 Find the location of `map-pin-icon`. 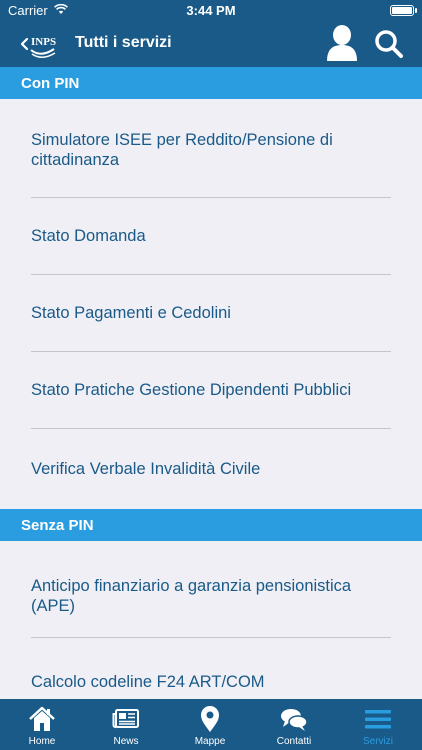

map-pin-icon is located at coordinates (210, 719).